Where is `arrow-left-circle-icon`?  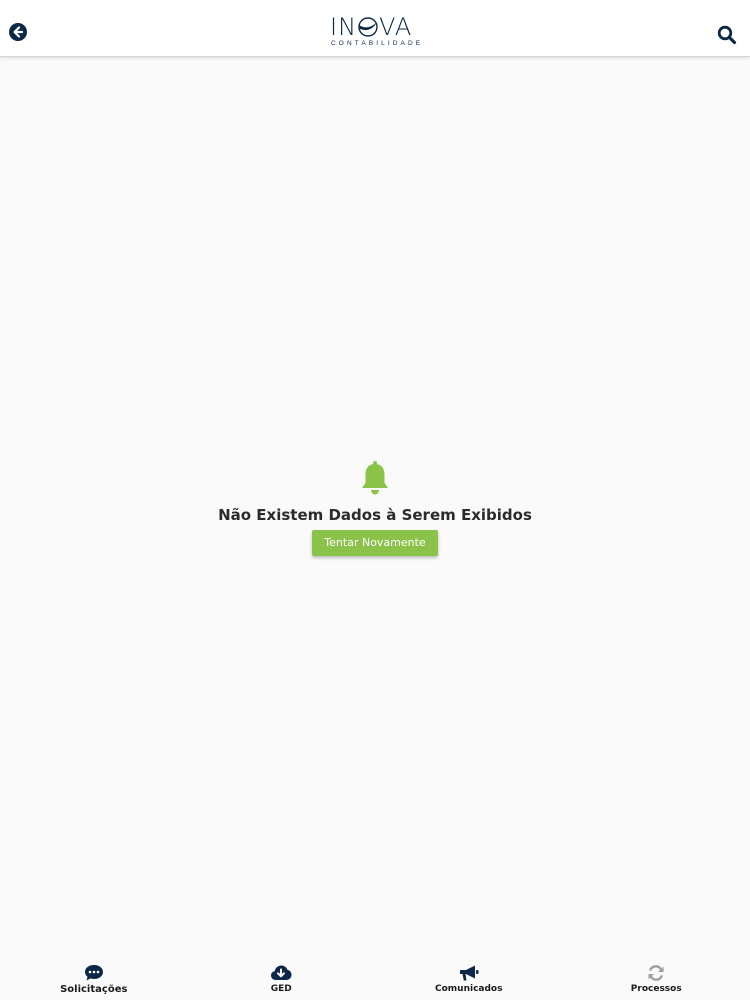 arrow-left-circle-icon is located at coordinates (18, 32).